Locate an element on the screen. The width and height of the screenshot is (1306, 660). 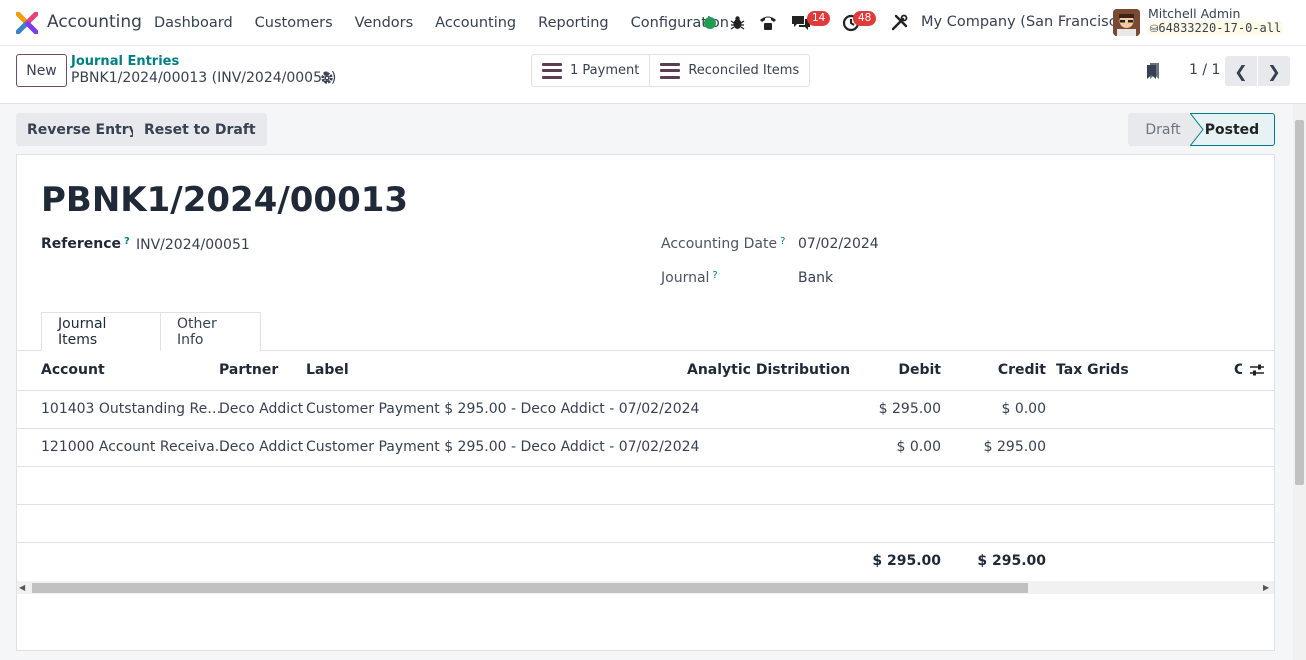
app-name: Accounting is located at coordinates (94, 22).